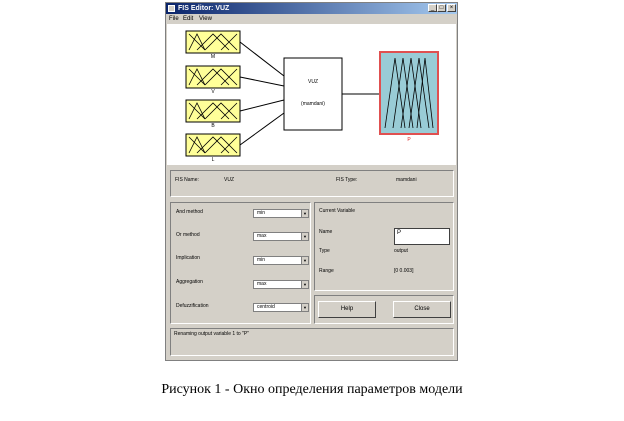 The width and height of the screenshot is (624, 421). Describe the element at coordinates (205, 19) in the screenshot. I see `menu-view: View` at that location.